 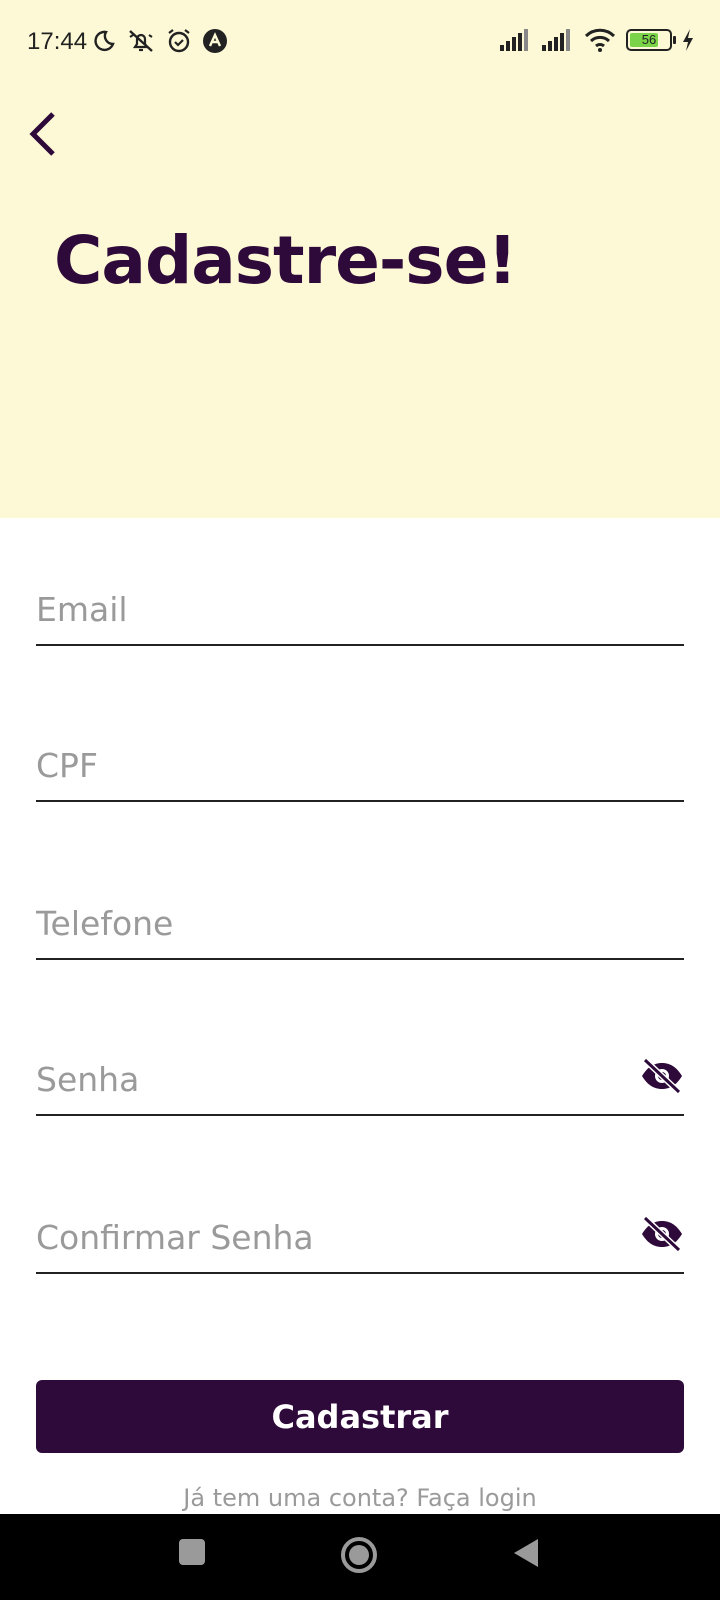 I want to click on charging-icon, so click(x=688, y=40).